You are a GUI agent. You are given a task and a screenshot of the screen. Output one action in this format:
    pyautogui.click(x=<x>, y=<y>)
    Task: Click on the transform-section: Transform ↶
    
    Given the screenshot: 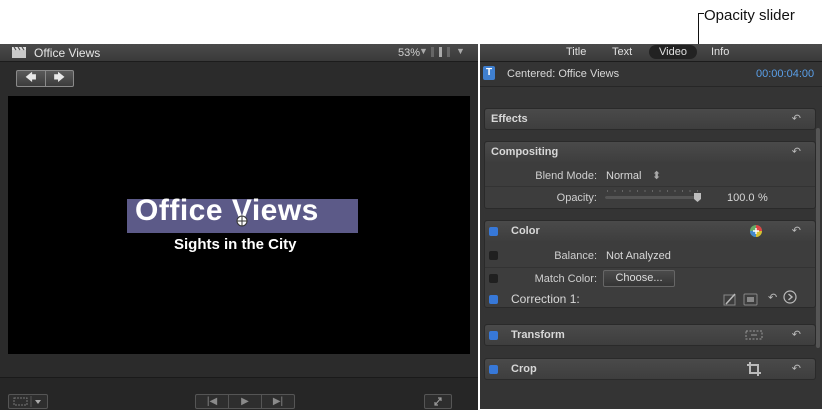 What is the action you would take?
    pyautogui.click(x=650, y=335)
    